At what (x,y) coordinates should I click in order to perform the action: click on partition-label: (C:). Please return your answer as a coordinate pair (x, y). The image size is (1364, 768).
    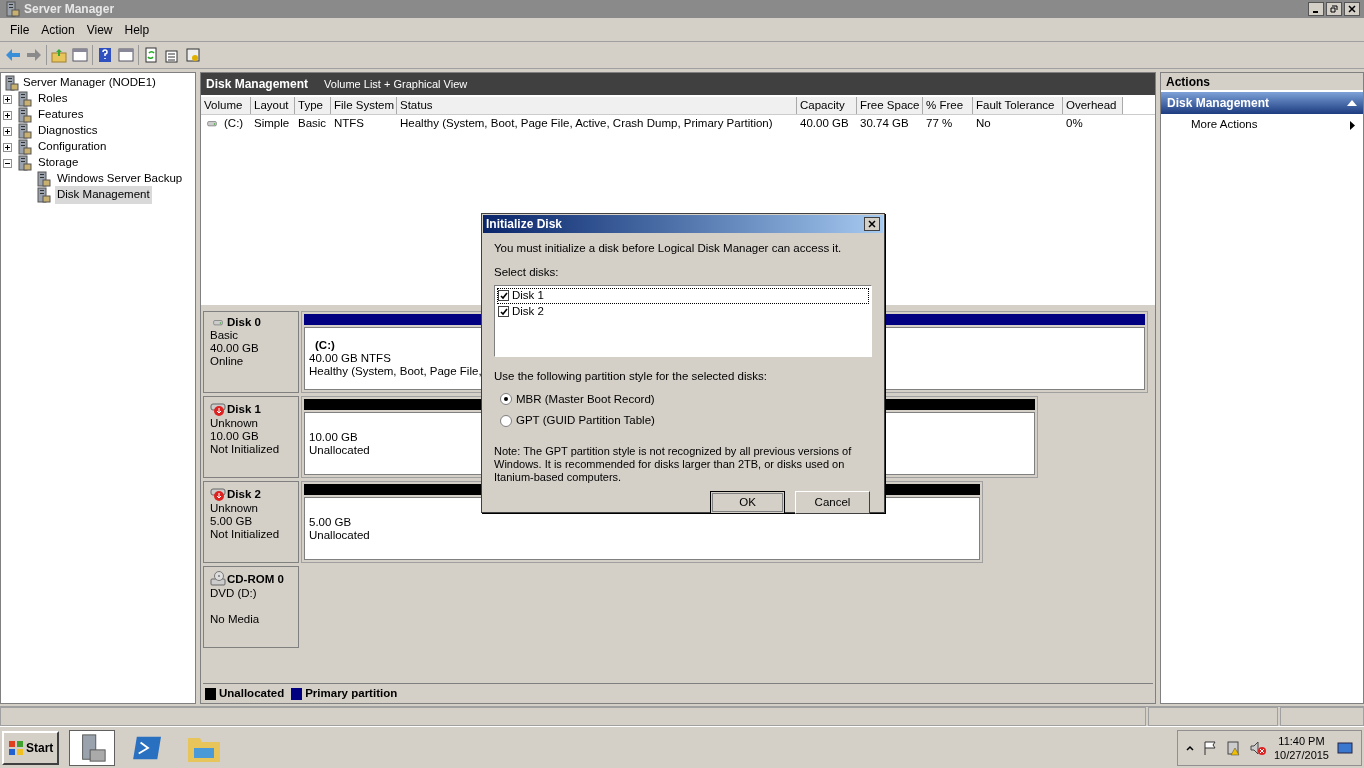
    Looking at the image, I should click on (325, 345).